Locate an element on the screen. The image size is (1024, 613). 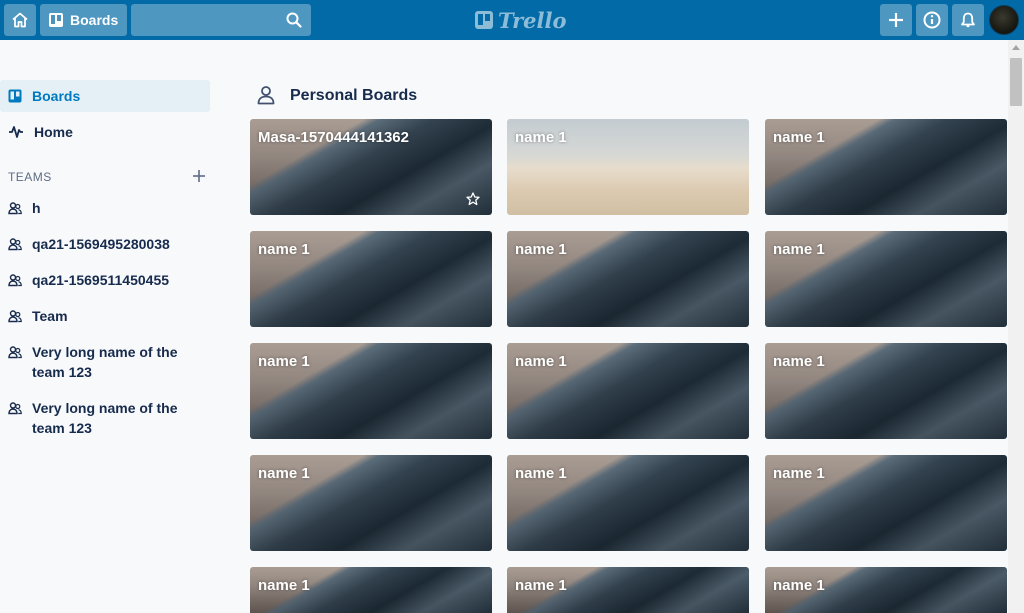
trello-logo-icon is located at coordinates (484, 20).